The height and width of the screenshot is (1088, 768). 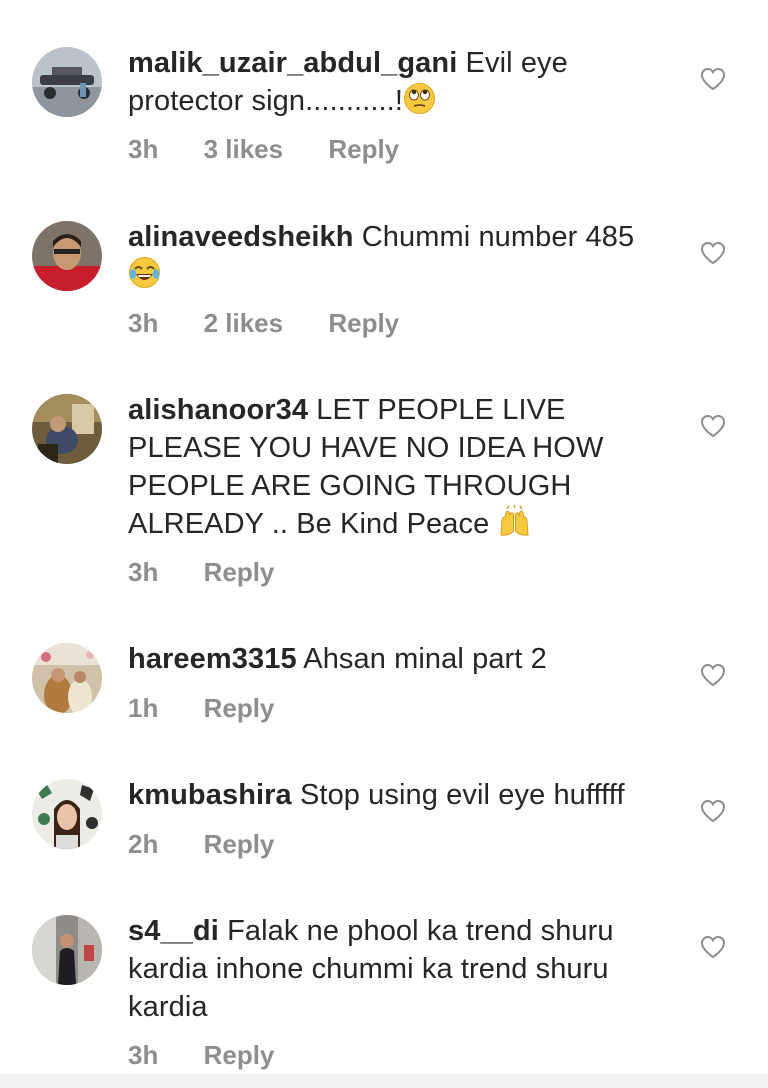 I want to click on comment-username: alishanoor34, so click(x=218, y=410).